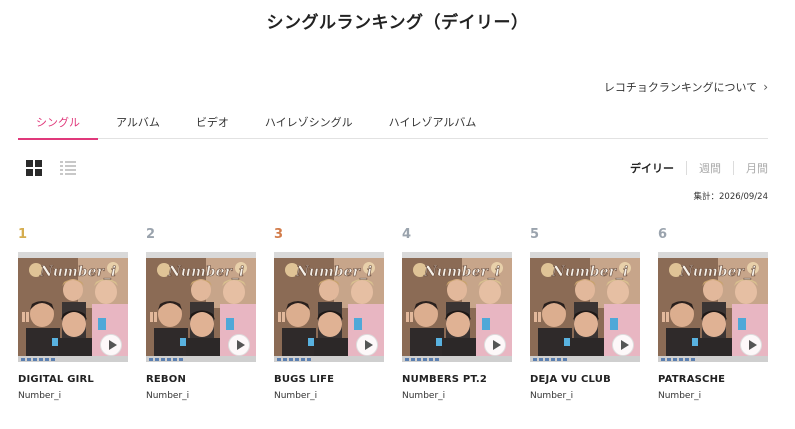 Image resolution: width=795 pixels, height=429 pixels. What do you see at coordinates (535, 234) in the screenshot?
I see `rank-number: 5` at bounding box center [535, 234].